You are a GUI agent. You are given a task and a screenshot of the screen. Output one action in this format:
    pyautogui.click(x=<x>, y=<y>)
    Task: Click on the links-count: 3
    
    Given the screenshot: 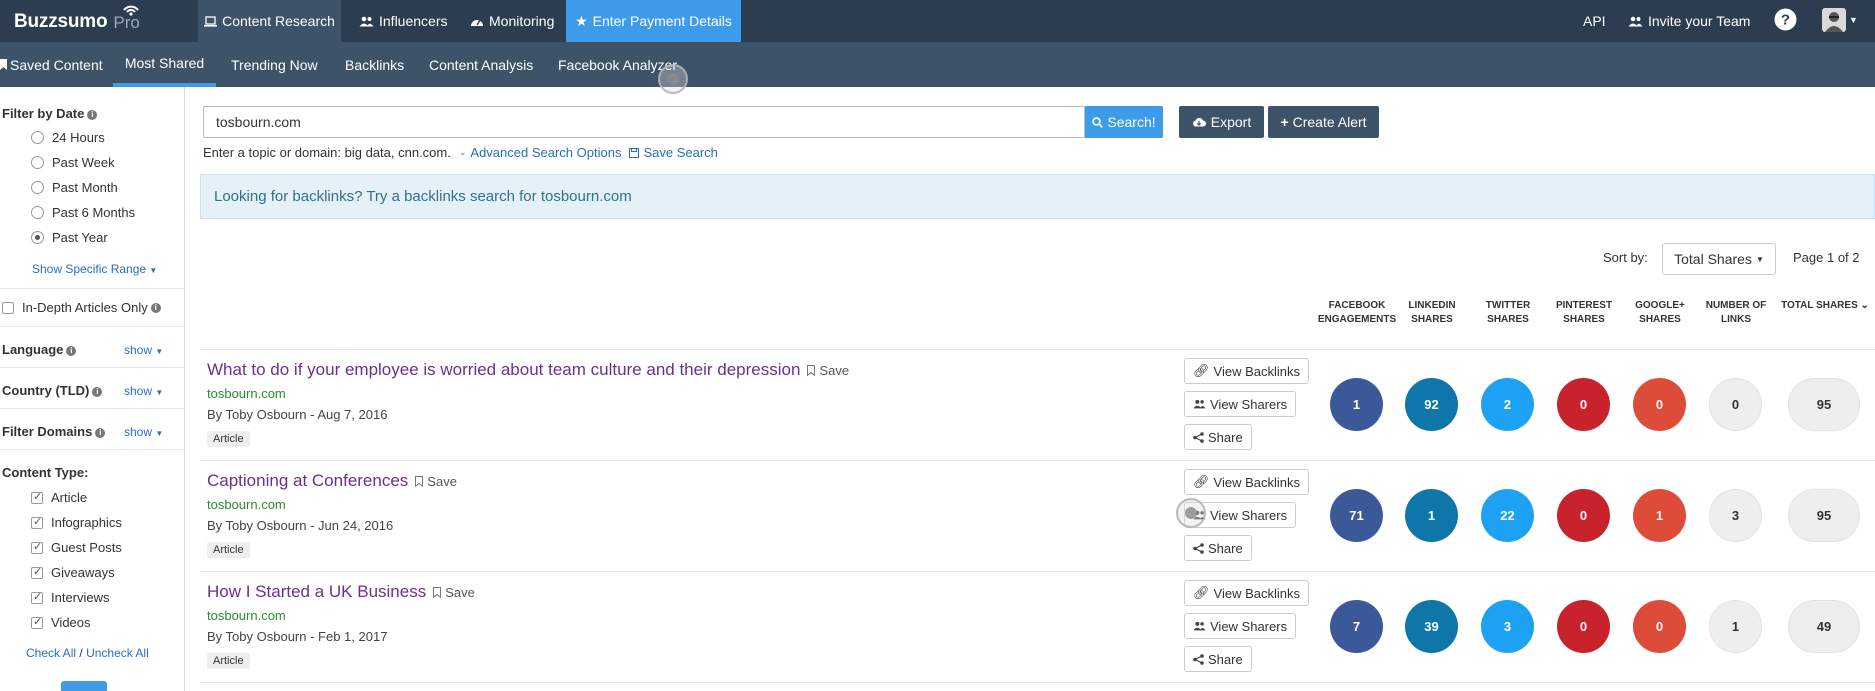 What is the action you would take?
    pyautogui.click(x=1735, y=515)
    